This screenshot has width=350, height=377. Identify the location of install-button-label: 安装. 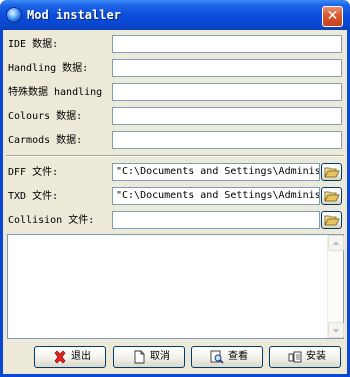
(316, 356).